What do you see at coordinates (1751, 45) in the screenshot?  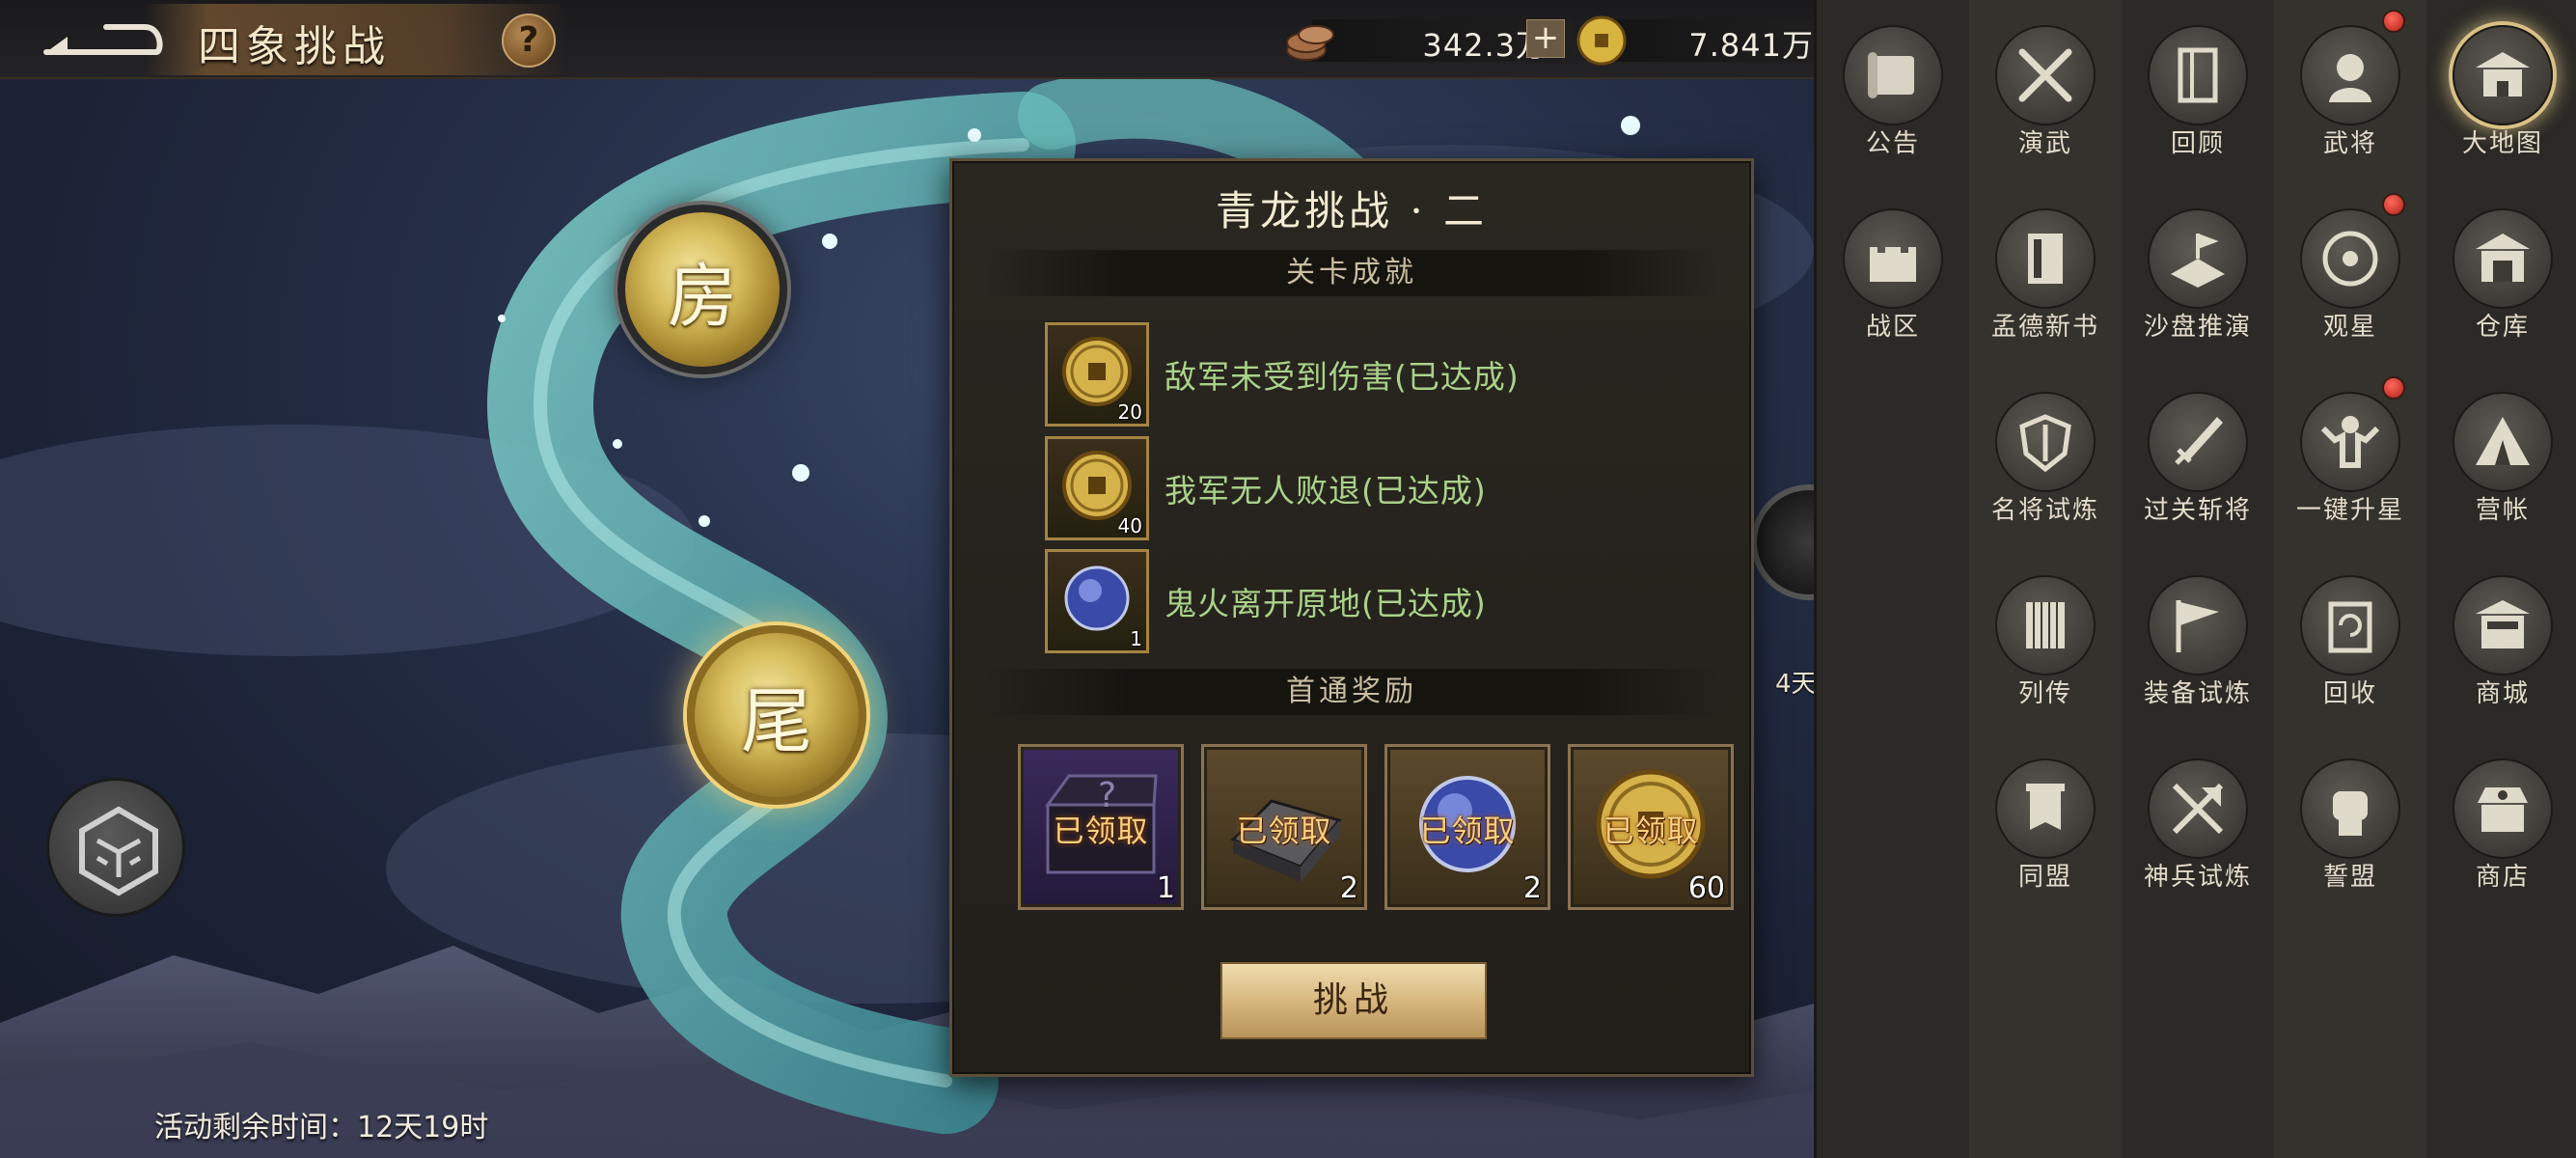 I see `gold-value: 7.841万` at bounding box center [1751, 45].